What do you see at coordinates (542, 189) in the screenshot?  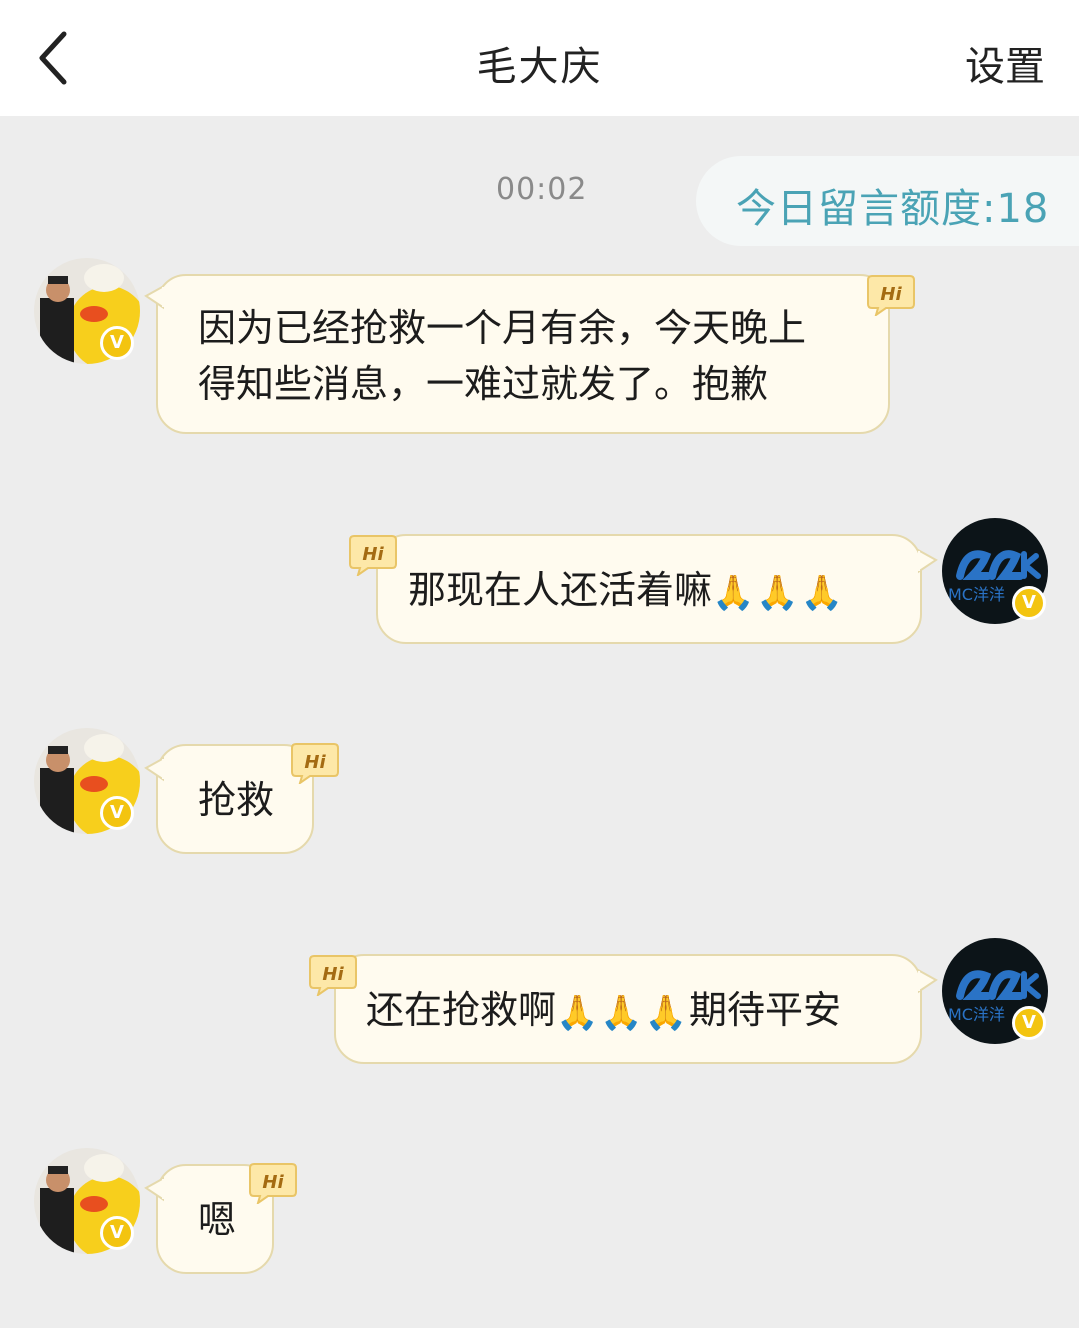 I see `message-timestamp: 00:02` at bounding box center [542, 189].